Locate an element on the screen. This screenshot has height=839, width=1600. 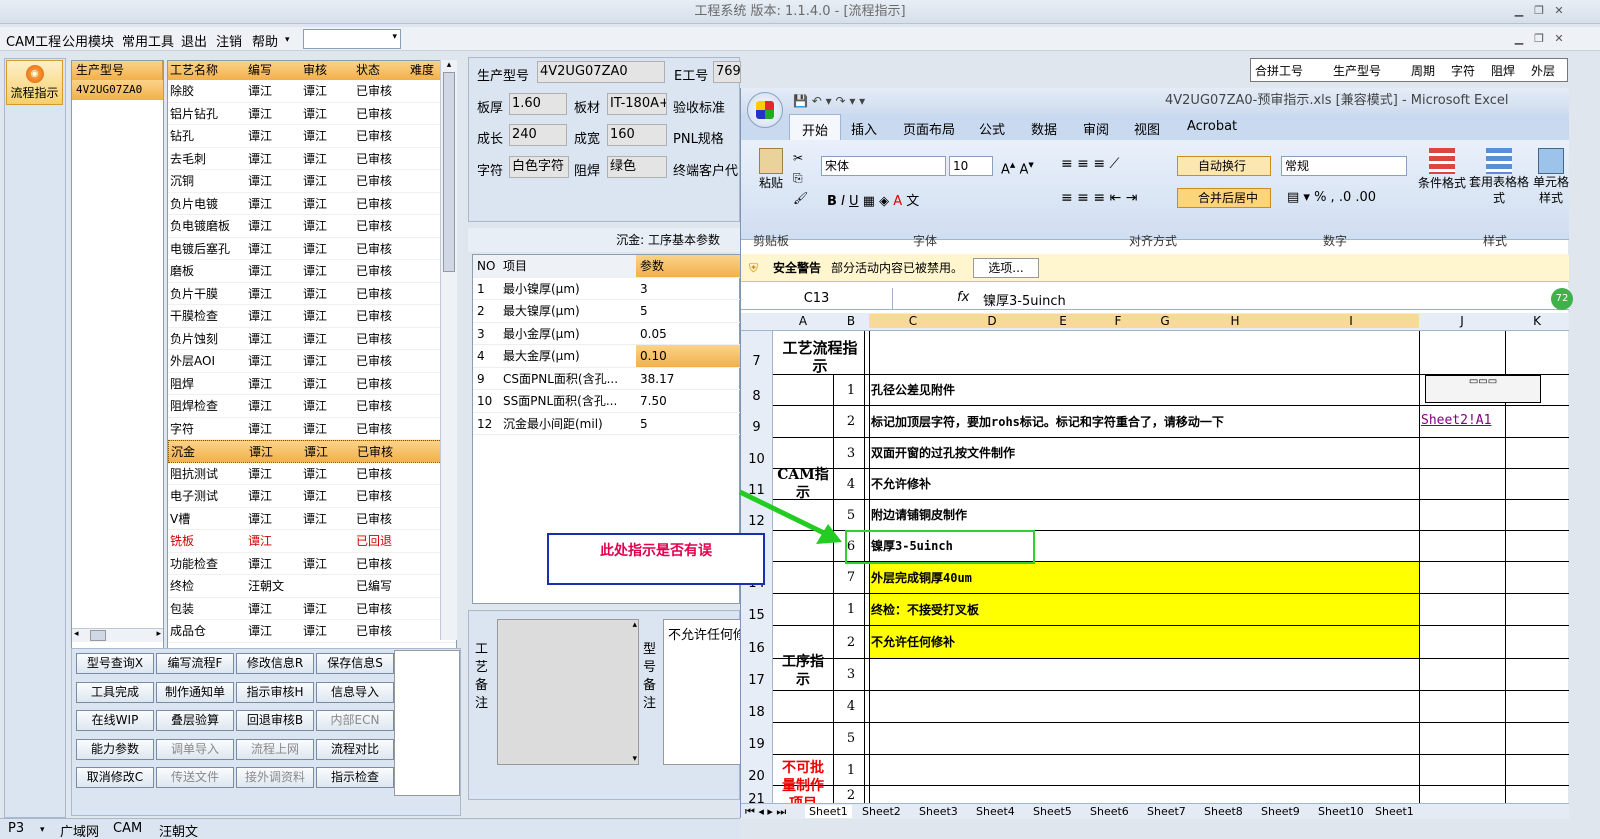
column-header: I is located at coordinates (1351, 321).